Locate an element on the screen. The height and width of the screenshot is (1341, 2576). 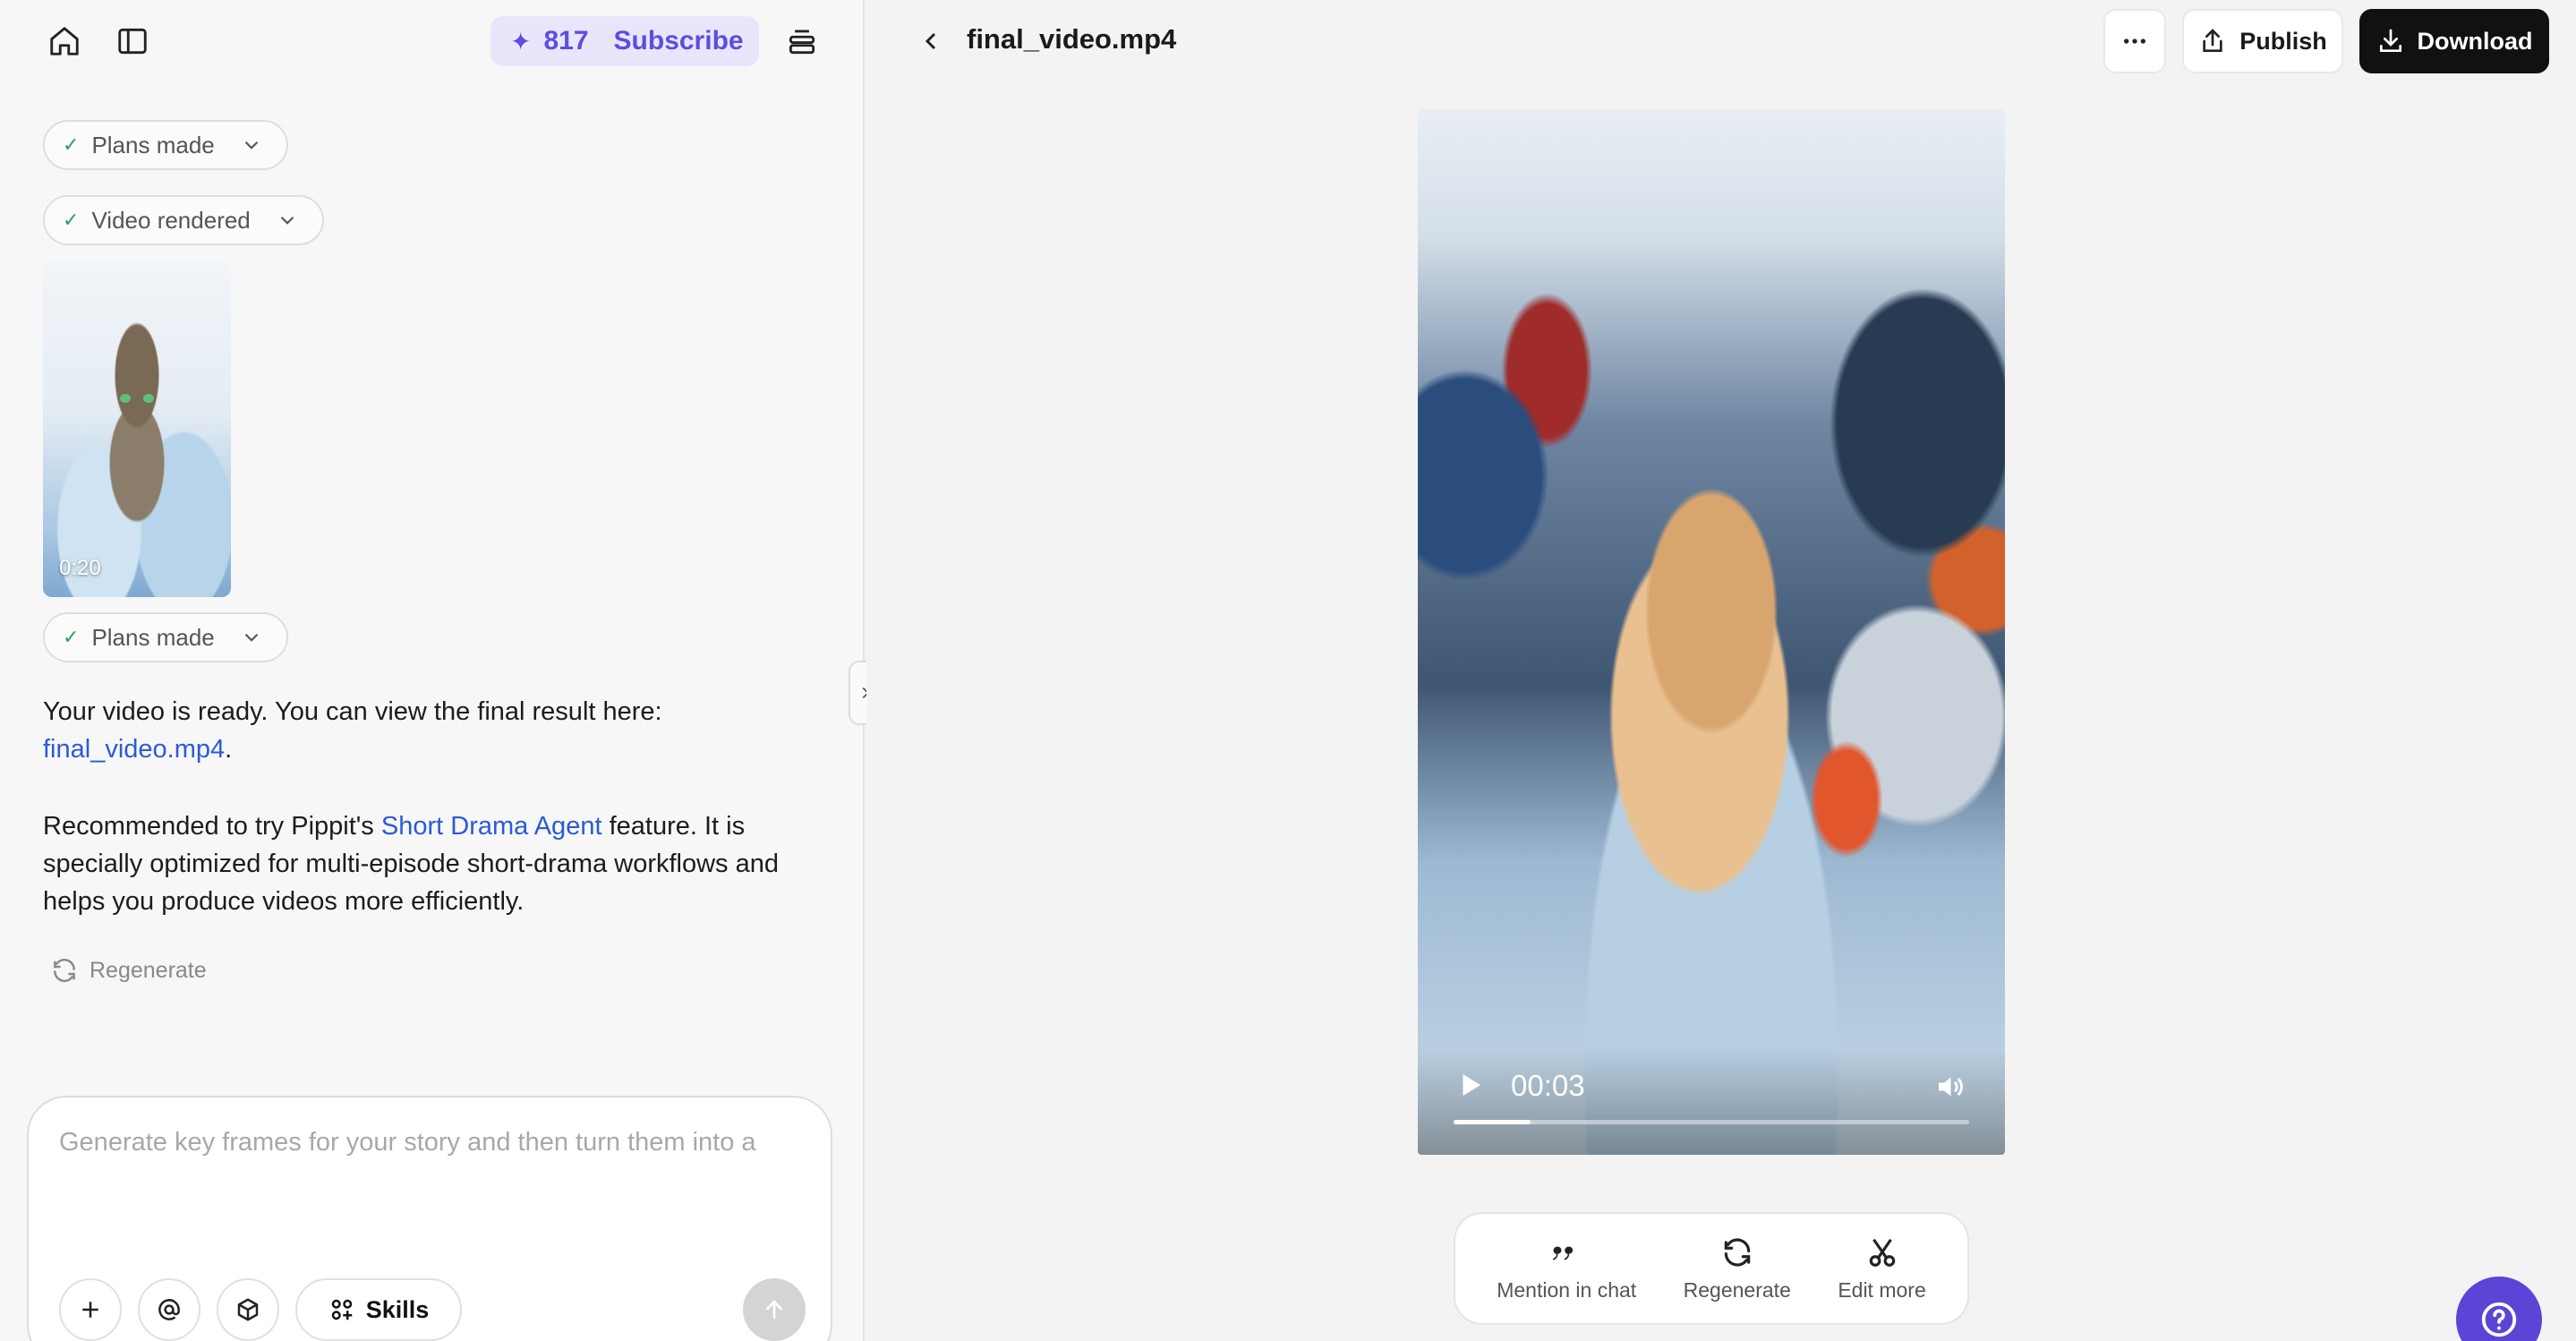
credits-badge: ✦ 817 Subscribe is located at coordinates (624, 41).